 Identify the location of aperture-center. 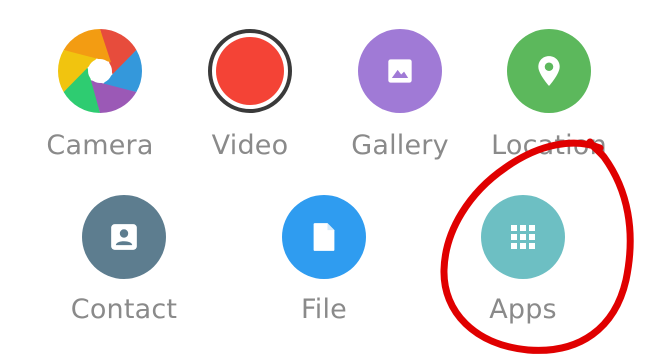
(100, 71).